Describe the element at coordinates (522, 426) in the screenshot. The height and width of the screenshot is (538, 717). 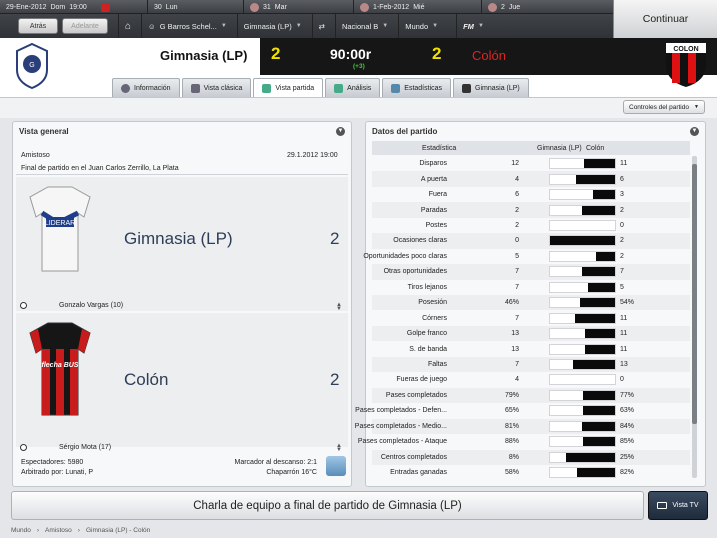
I see `stats-row: Pases completados - Medio... 81% 84%` at that location.